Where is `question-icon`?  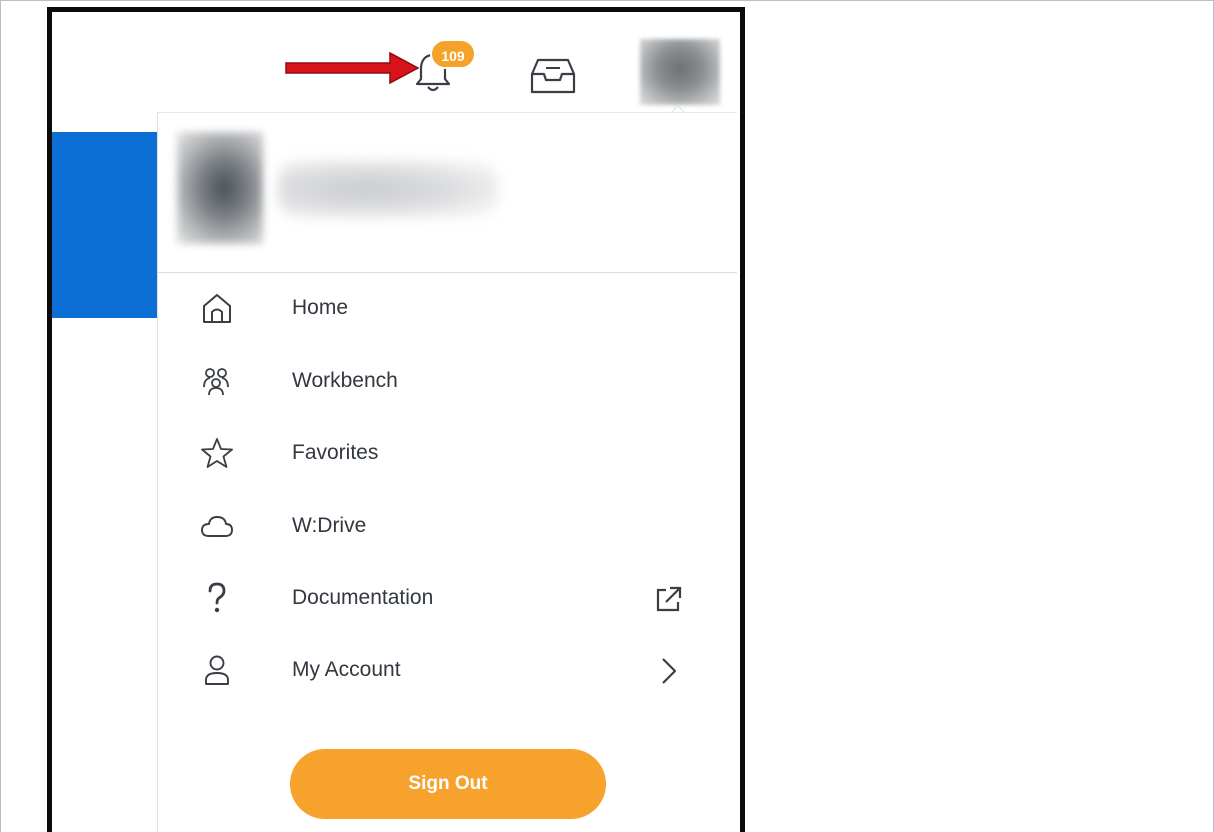
question-icon is located at coordinates (217, 597).